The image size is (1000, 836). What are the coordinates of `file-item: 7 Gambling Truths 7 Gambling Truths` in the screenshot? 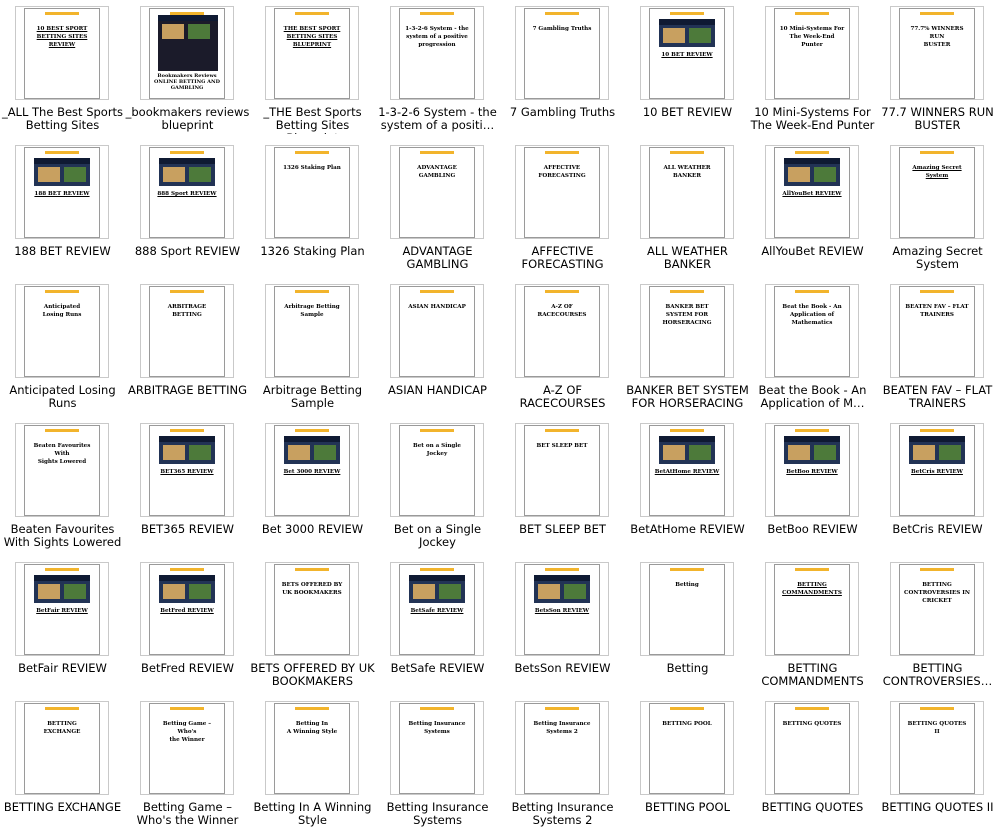 It's located at (562, 71).